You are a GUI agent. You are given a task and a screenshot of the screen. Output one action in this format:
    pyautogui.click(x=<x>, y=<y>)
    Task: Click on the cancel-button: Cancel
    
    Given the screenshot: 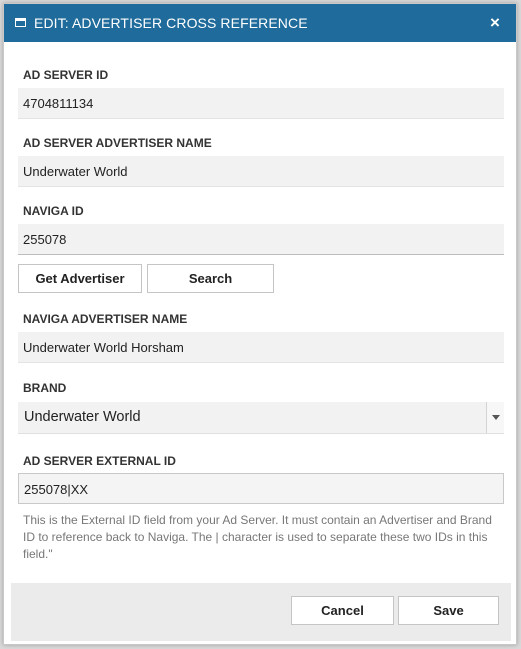 What is the action you would take?
    pyautogui.click(x=342, y=610)
    